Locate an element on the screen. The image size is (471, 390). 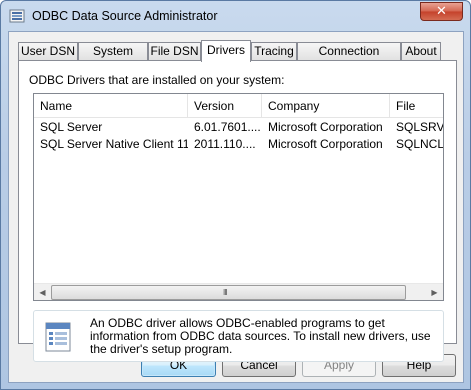
close-button: ✕ is located at coordinates (441, 11).